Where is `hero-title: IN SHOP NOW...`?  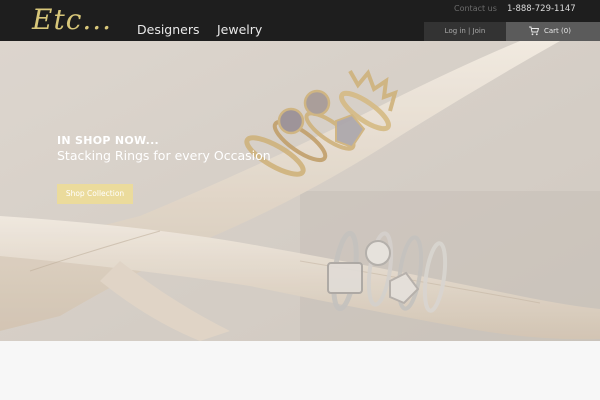 hero-title: IN SHOP NOW... is located at coordinates (108, 140).